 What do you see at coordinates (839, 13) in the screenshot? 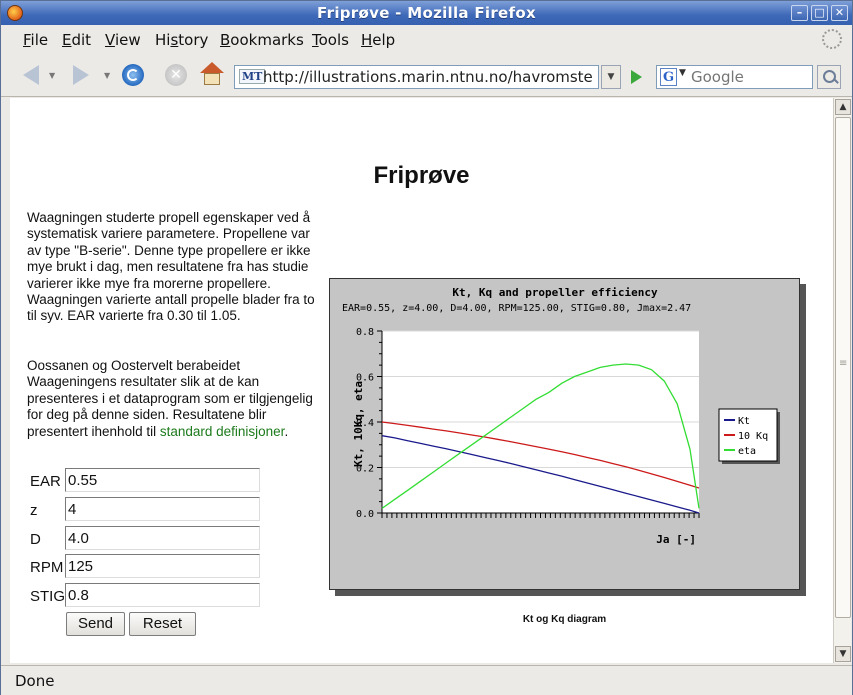
I see `close-button: ✕` at bounding box center [839, 13].